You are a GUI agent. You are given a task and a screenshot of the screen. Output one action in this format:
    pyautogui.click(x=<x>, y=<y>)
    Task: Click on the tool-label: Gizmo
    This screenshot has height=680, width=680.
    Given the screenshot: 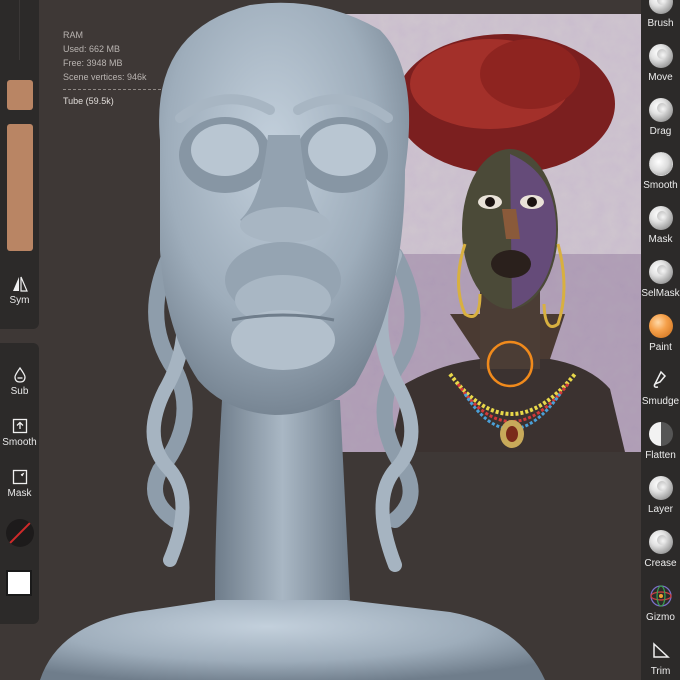 What is the action you would take?
    pyautogui.click(x=660, y=617)
    